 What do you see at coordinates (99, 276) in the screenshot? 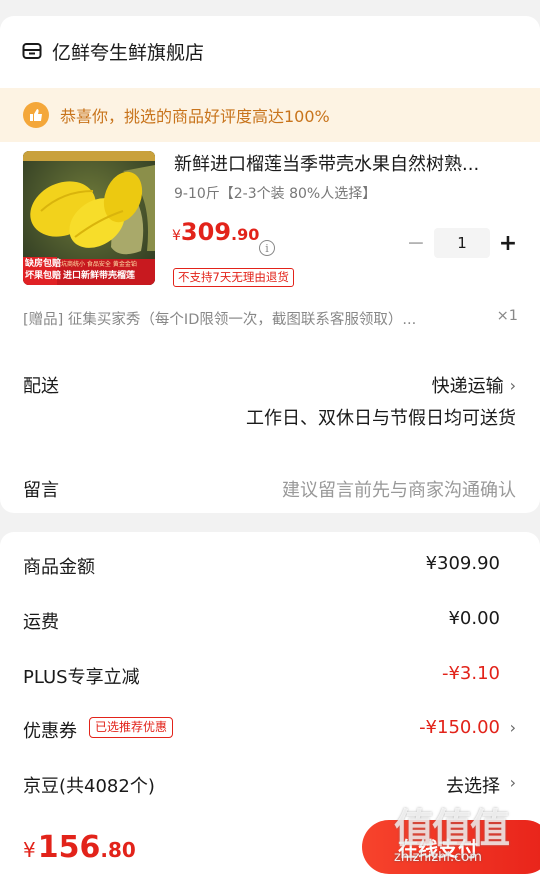
I see `image-tag-3: 进口新鲜带壳榴莲` at bounding box center [99, 276].